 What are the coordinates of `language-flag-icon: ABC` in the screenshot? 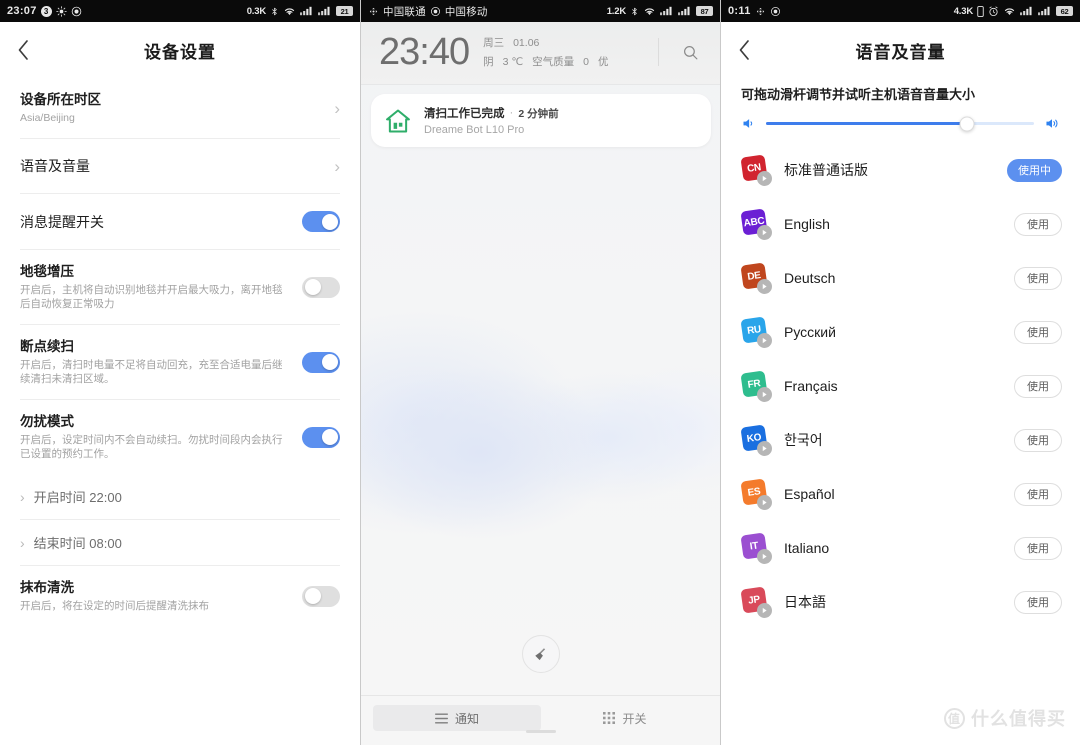 It's located at (756, 224).